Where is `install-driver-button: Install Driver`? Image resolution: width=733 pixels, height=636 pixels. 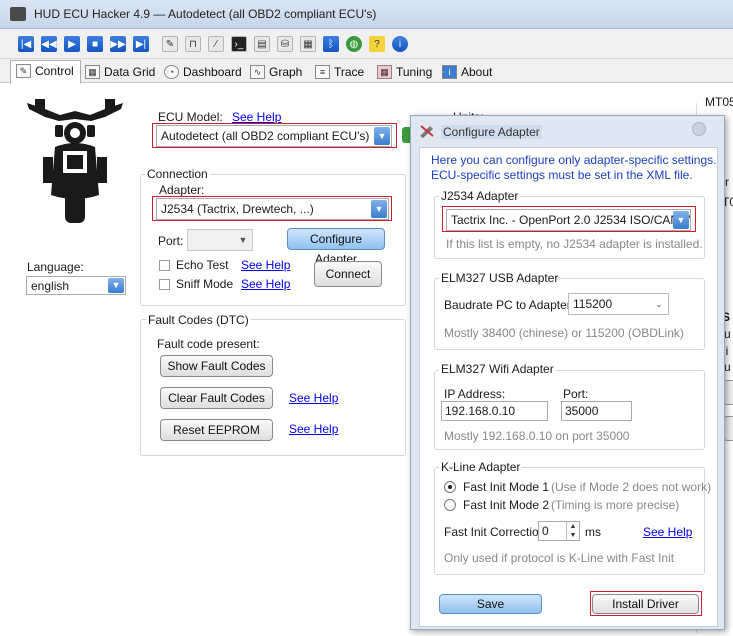 install-driver-button: Install Driver is located at coordinates (645, 604).